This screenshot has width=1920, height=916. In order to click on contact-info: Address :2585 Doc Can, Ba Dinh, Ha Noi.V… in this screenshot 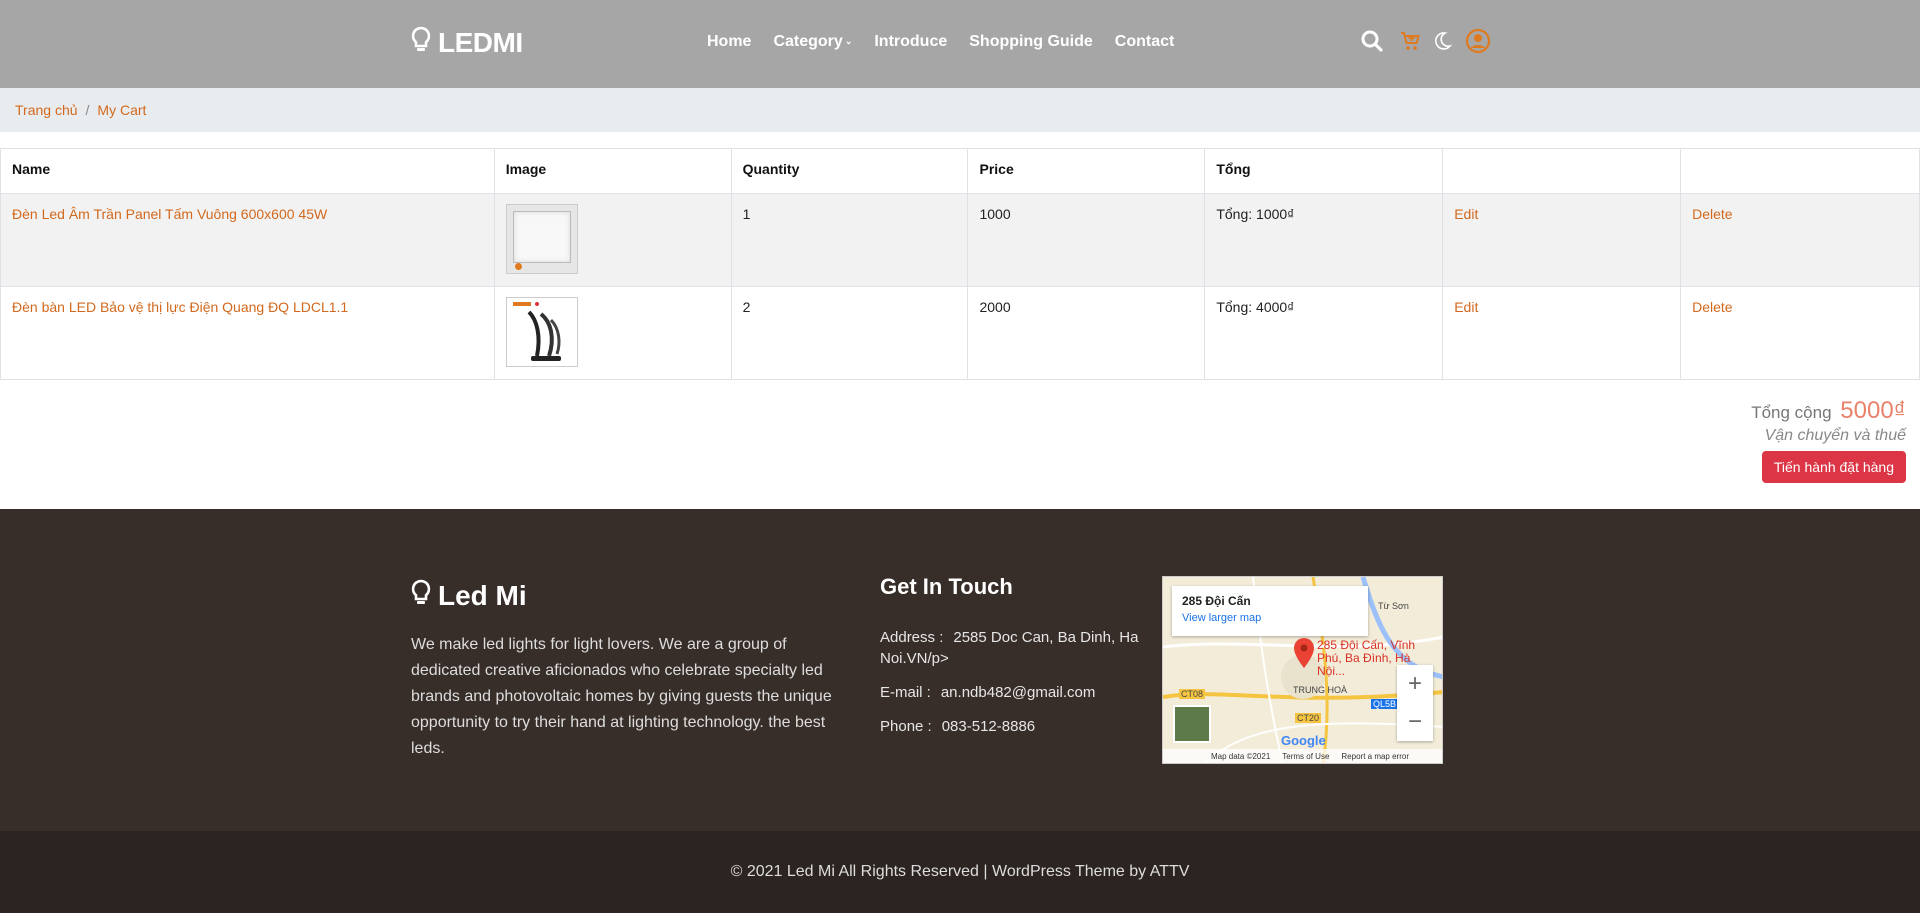, I will do `click(1010, 688)`.